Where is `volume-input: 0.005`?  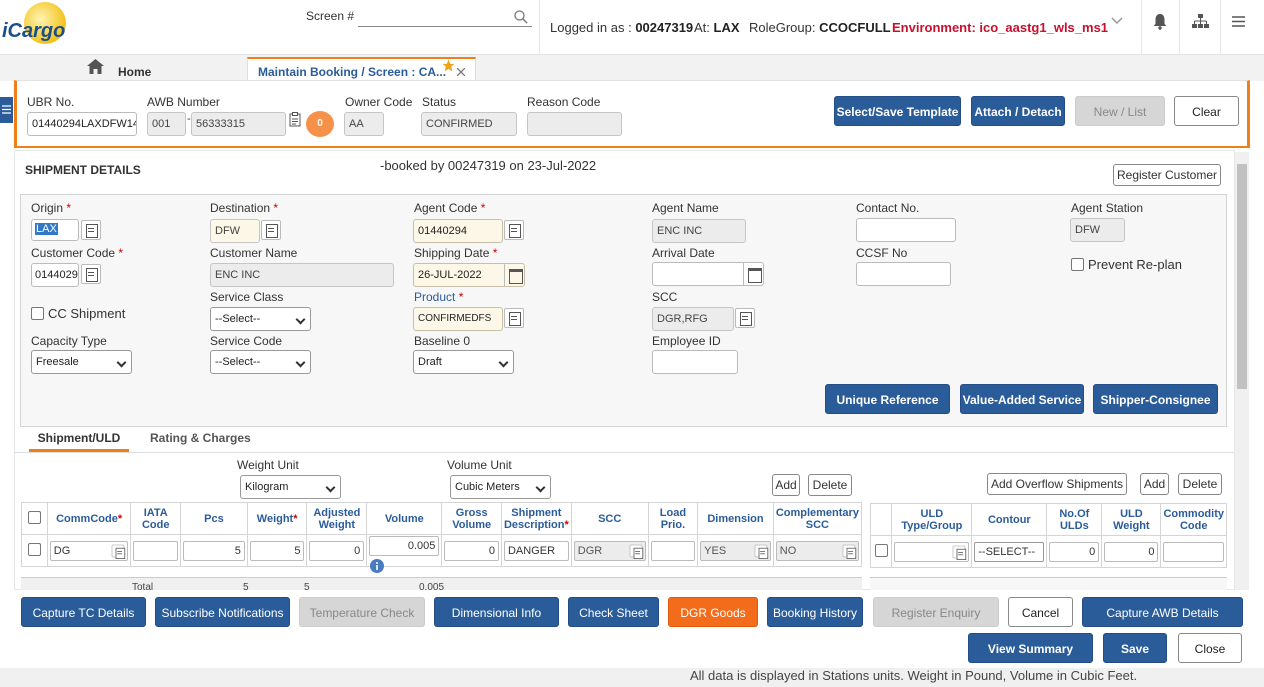
volume-input: 0.005 is located at coordinates (404, 545).